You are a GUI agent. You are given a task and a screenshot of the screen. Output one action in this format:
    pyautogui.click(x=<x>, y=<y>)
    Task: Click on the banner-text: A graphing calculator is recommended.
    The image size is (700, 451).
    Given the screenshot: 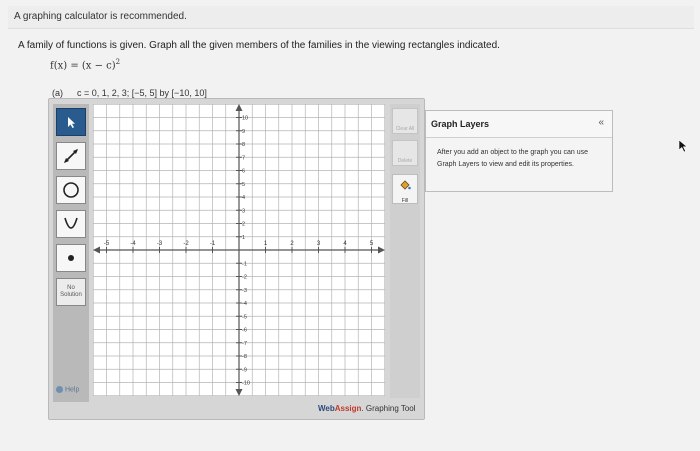 What is the action you would take?
    pyautogui.click(x=100, y=16)
    